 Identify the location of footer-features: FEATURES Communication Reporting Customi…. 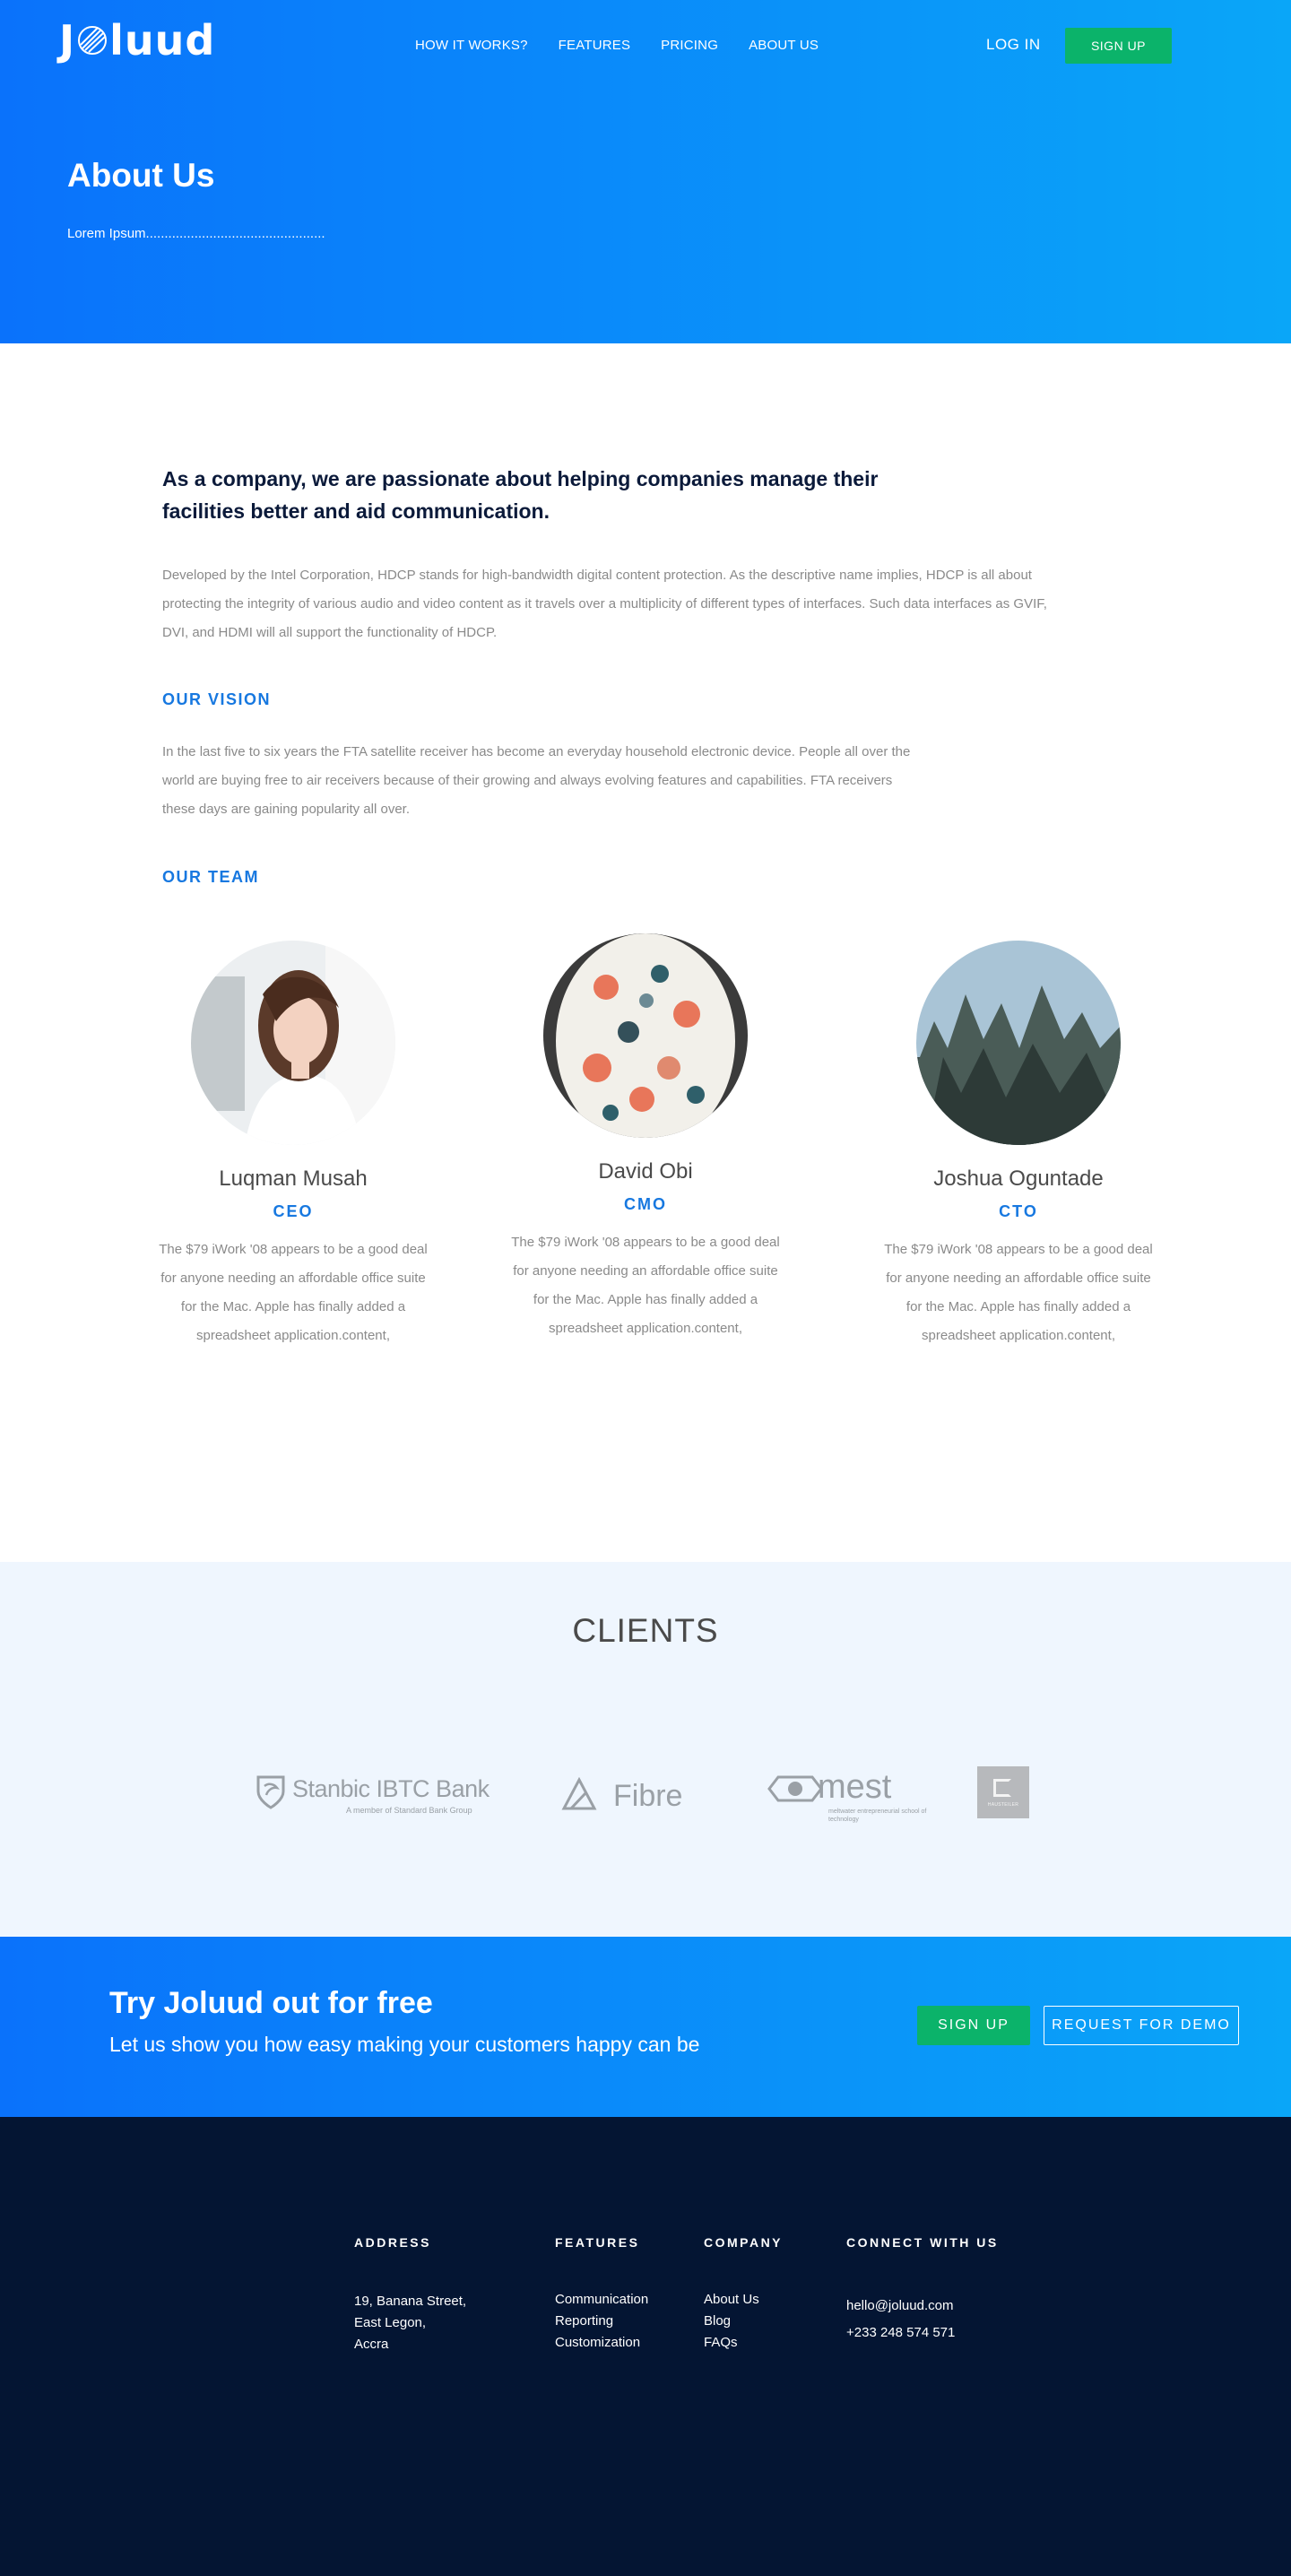
(601, 2294).